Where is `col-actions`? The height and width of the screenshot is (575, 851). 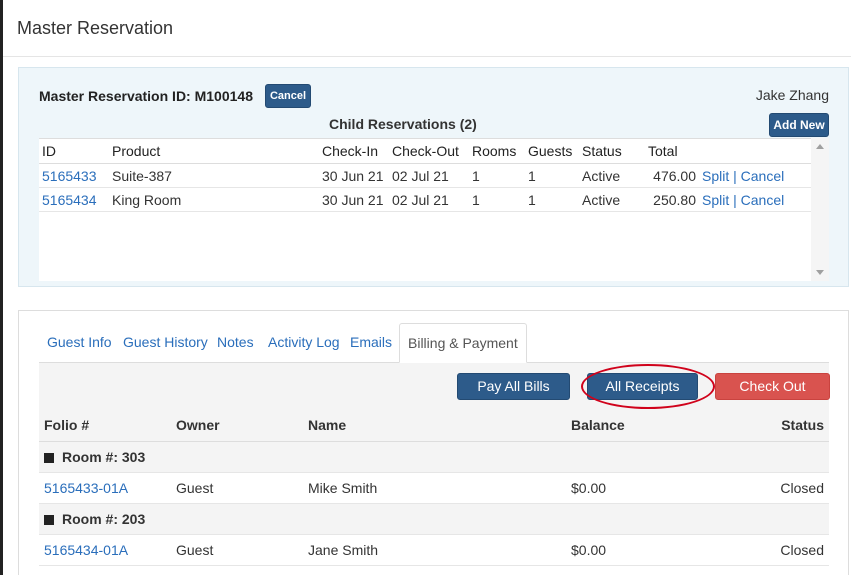
col-actions is located at coordinates (755, 151).